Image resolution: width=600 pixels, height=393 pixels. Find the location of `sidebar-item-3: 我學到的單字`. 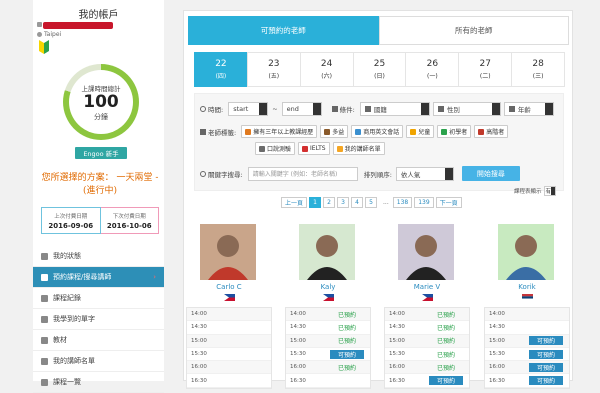

sidebar-item-3: 我學到的單字 is located at coordinates (98, 319).